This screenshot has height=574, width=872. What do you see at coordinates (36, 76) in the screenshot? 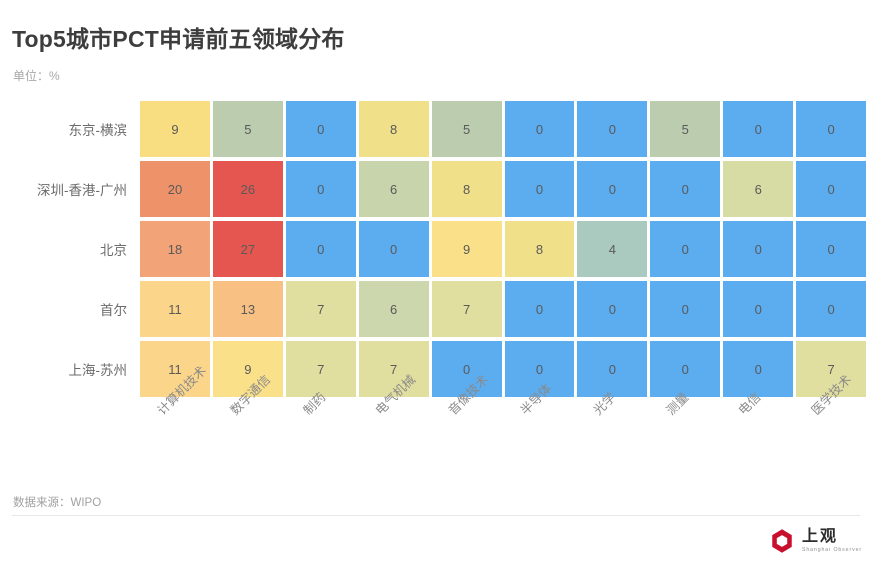
I see `unit-label: 单位：%` at bounding box center [36, 76].